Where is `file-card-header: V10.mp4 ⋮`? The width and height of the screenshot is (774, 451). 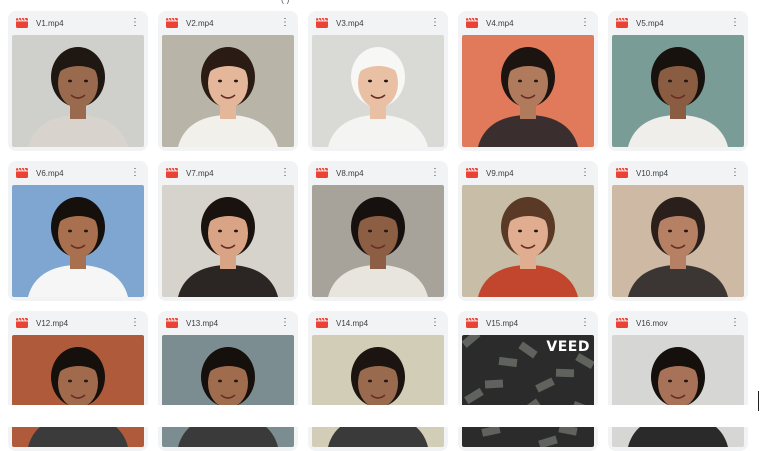 file-card-header: V10.mp4 ⋮ is located at coordinates (678, 173).